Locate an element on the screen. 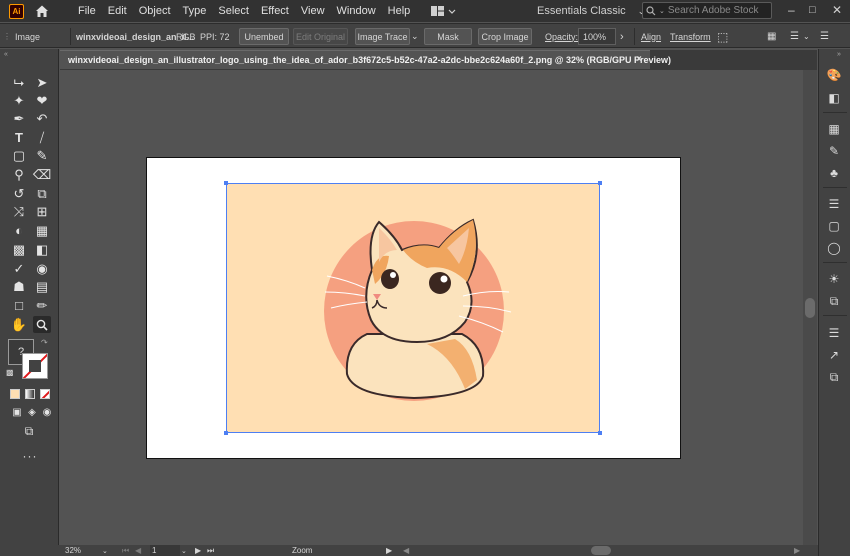  none-button is located at coordinates (45, 394).